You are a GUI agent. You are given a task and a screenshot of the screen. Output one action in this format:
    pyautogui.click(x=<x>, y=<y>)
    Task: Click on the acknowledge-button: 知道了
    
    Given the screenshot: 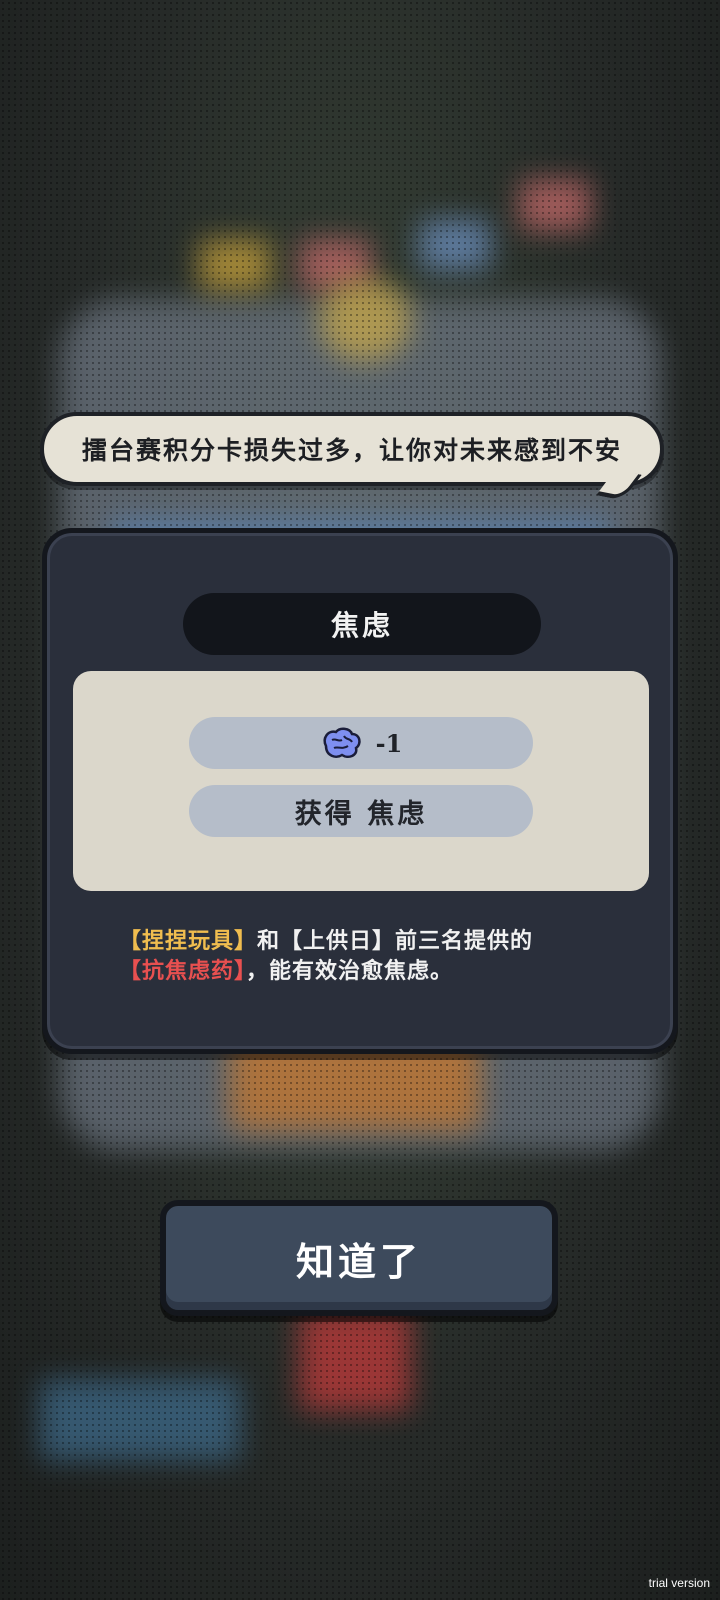 What is the action you would take?
    pyautogui.click(x=359, y=1258)
    